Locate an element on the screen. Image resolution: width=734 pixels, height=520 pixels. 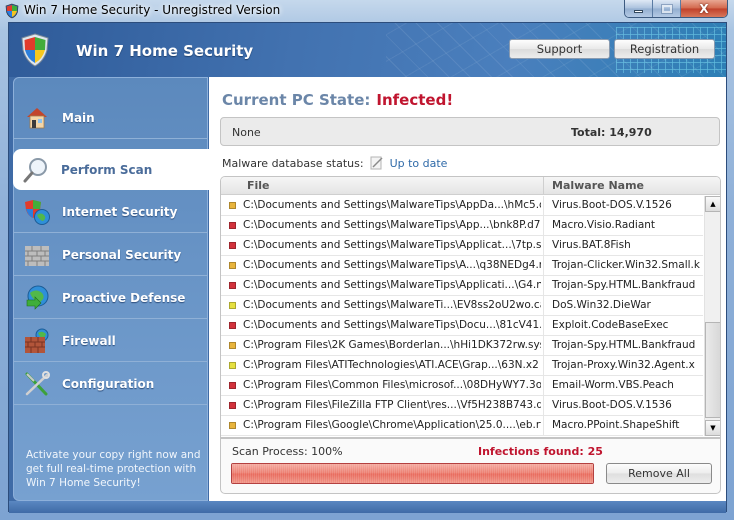
sidebar-item-label: Internet Security is located at coordinates (120, 212).